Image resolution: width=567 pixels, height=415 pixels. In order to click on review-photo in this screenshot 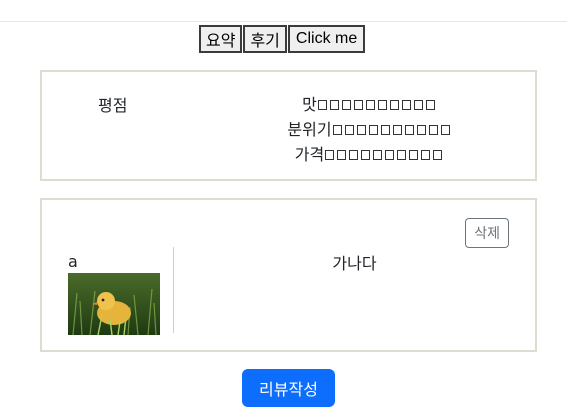, I will do `click(114, 304)`.